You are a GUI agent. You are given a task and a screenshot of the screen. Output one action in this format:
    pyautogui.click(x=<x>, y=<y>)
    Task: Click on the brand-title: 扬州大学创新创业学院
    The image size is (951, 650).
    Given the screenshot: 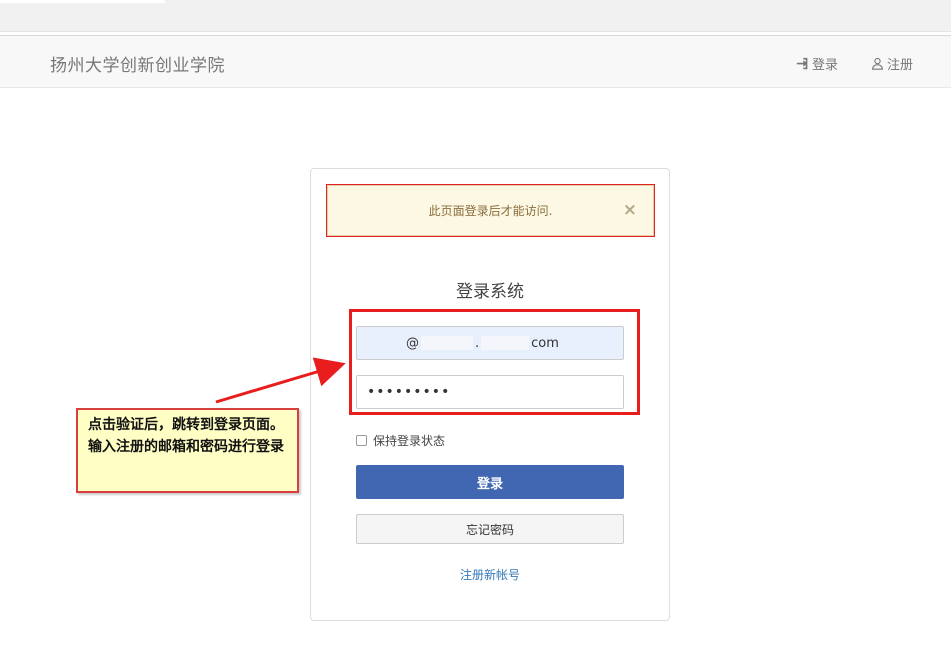 What is the action you would take?
    pyautogui.click(x=137, y=63)
    